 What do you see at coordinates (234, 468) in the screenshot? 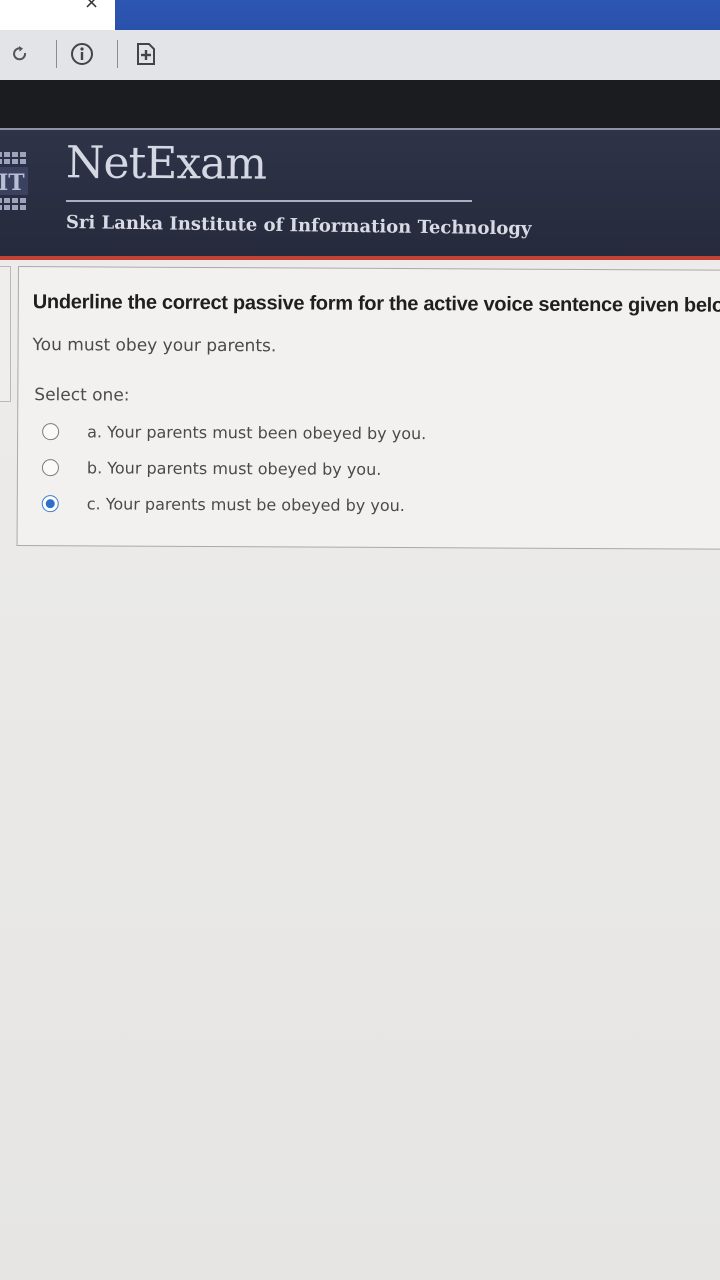
I see `option-label: b. Your parents must obeyed by you.` at bounding box center [234, 468].